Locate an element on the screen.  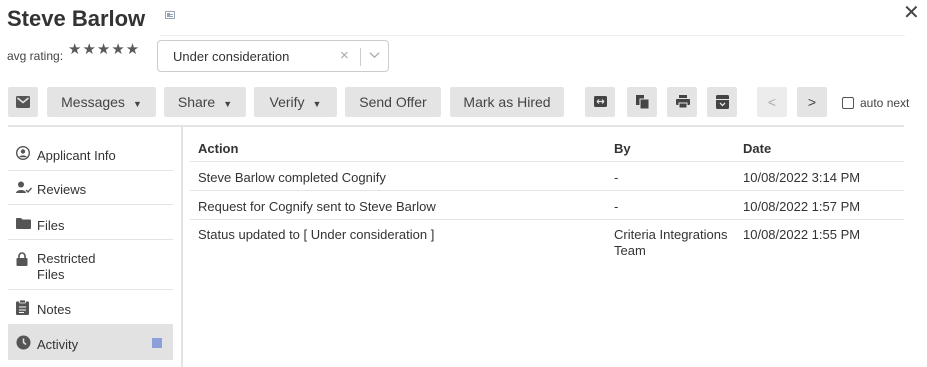
status-select: Under consideration × is located at coordinates (273, 56).